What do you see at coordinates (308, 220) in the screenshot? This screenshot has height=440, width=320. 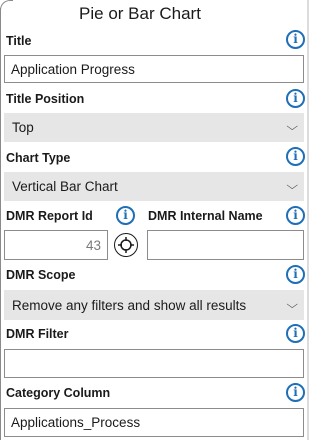 I see `panel-scrollbar-edge` at bounding box center [308, 220].